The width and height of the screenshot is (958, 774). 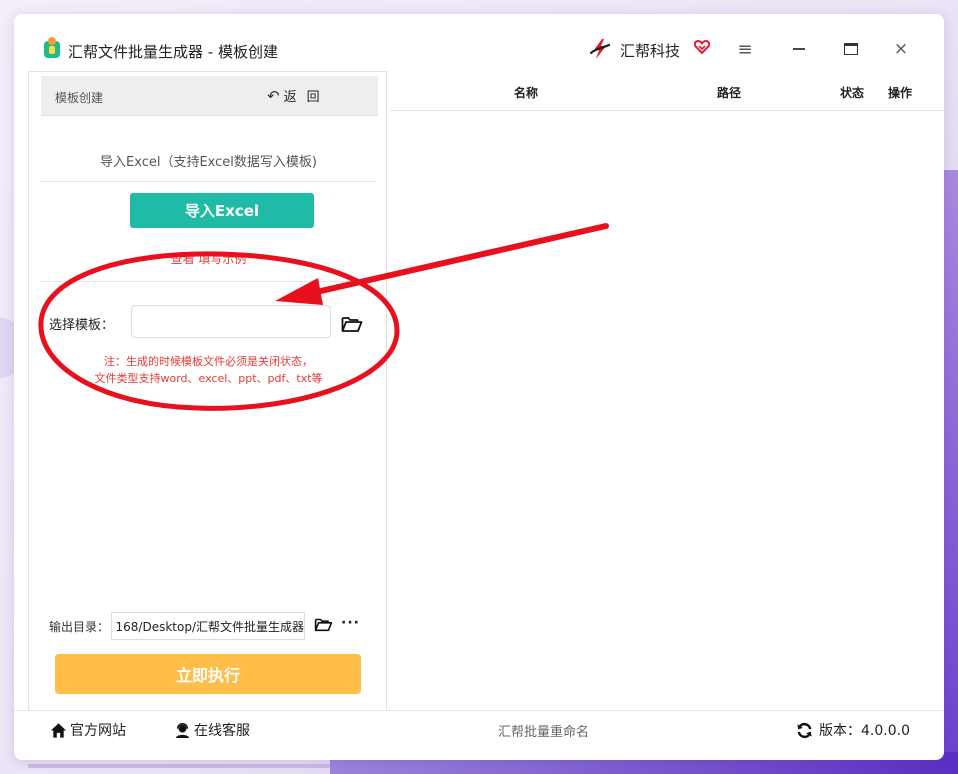 What do you see at coordinates (479, 44) in the screenshot?
I see `title-bar: 汇帮文件批量生成器 - 模板创建 汇帮科技 ≡ ×` at bounding box center [479, 44].